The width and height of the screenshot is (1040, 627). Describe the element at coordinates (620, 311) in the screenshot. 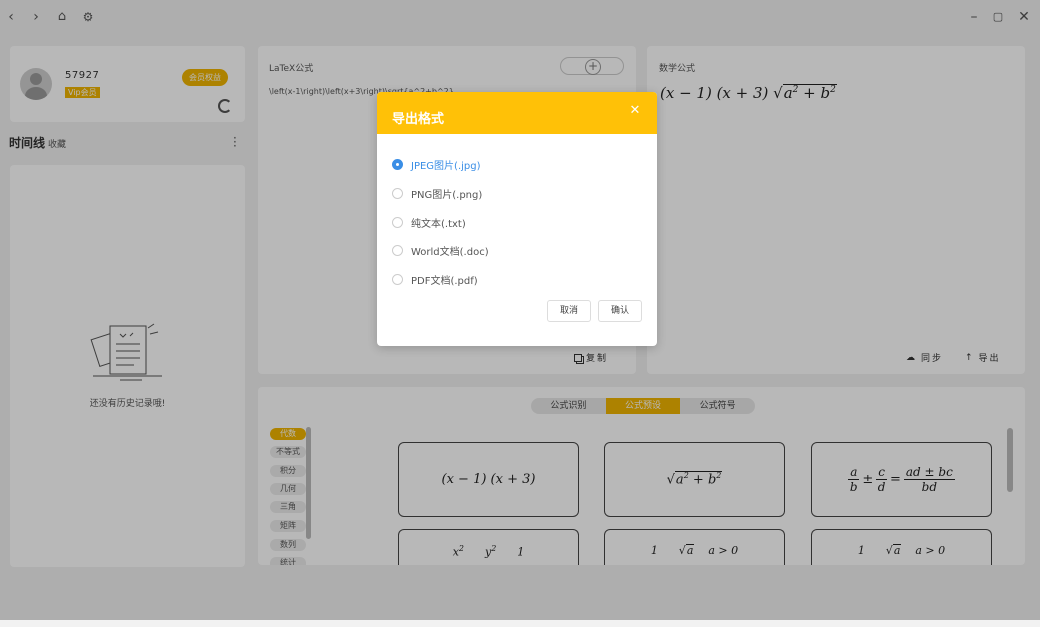

I see `confirm-button: 确认` at that location.